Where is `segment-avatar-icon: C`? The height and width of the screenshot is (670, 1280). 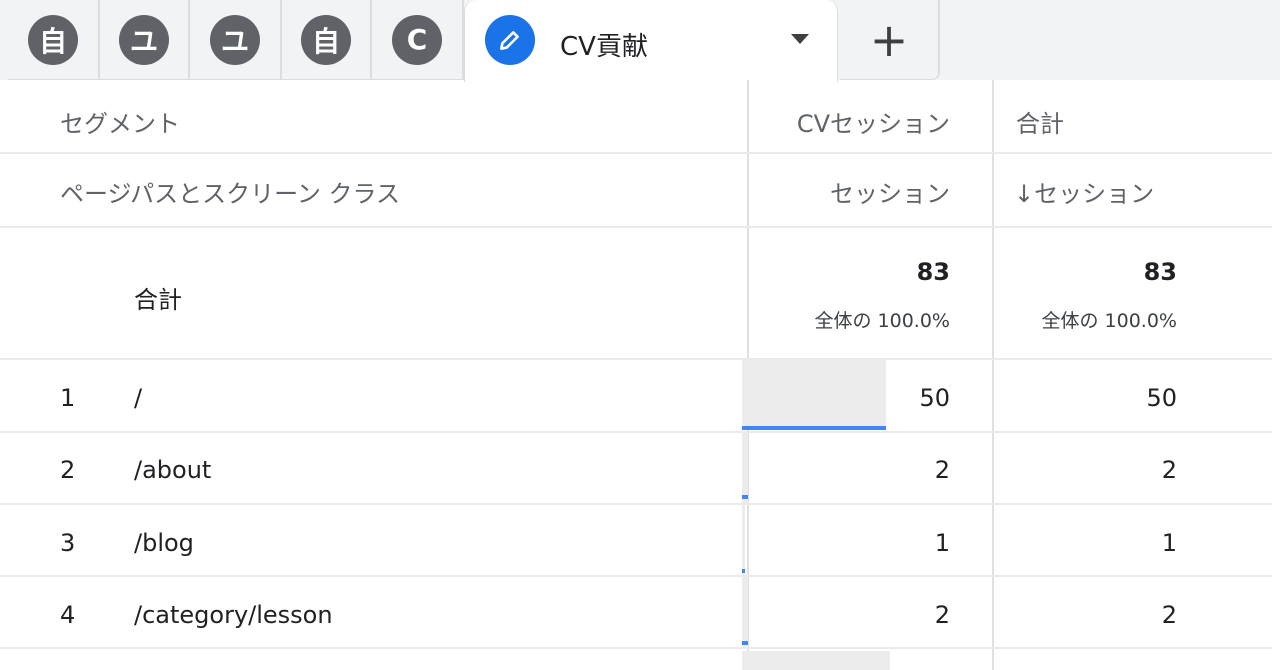 segment-avatar-icon: C is located at coordinates (417, 39).